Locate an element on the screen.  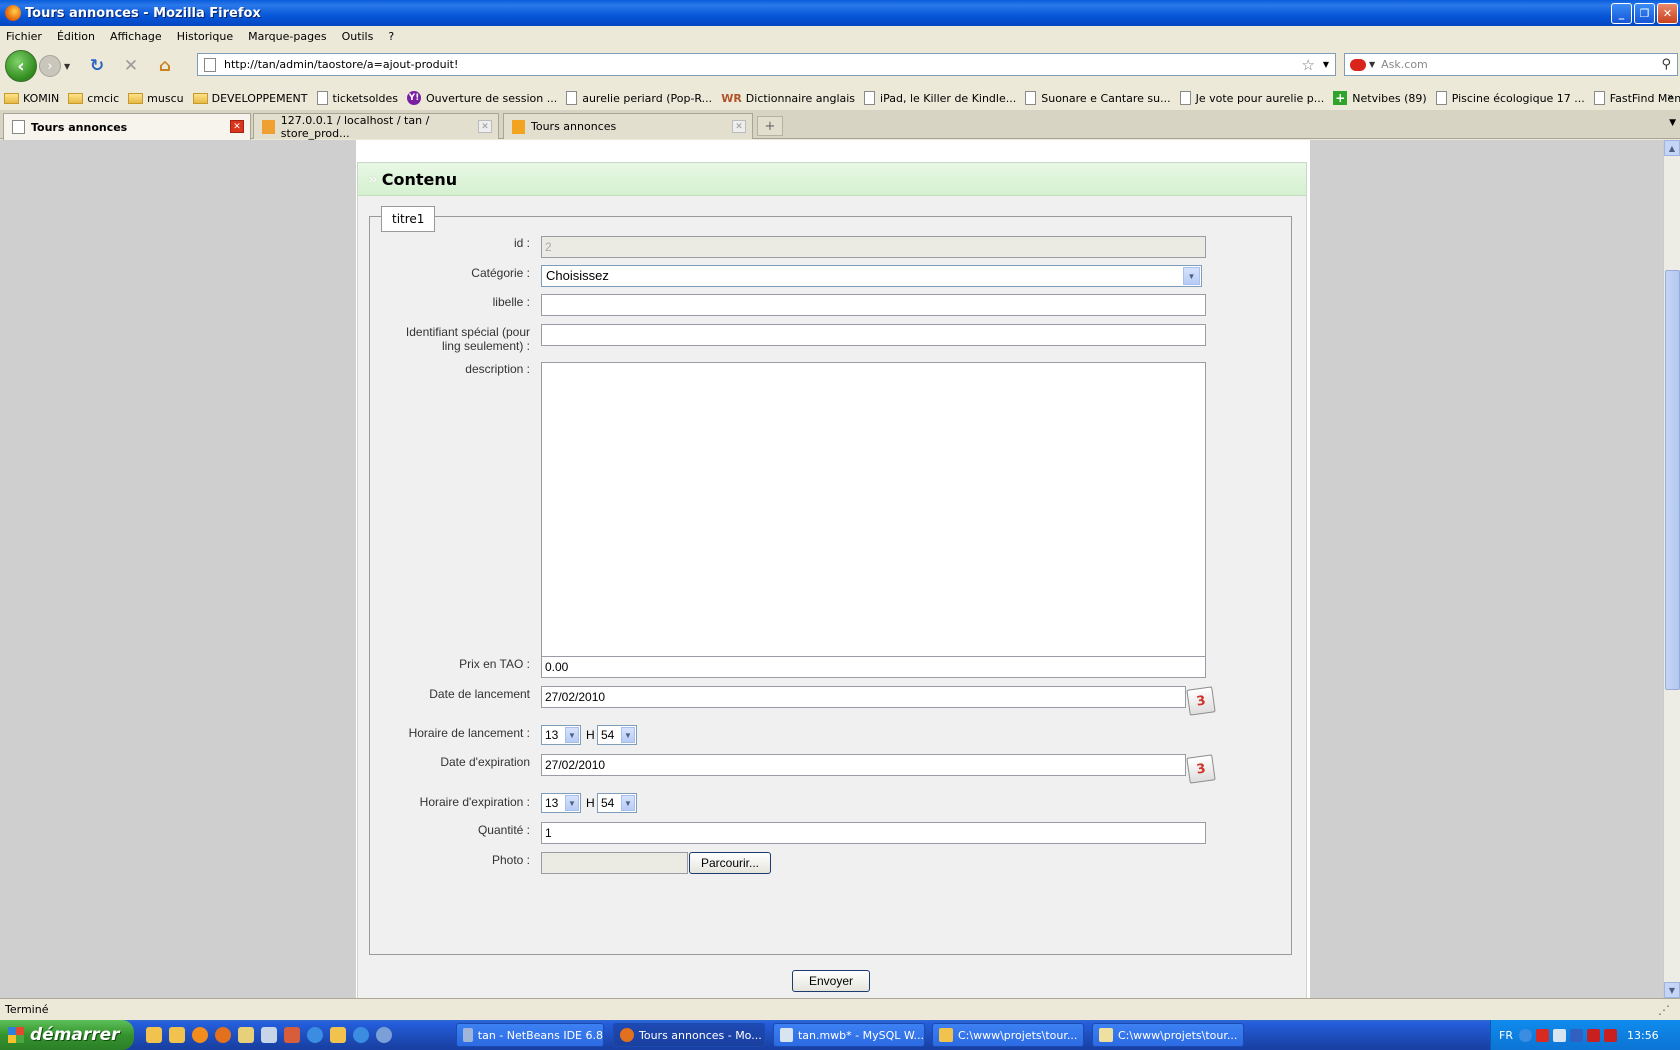
bookmark-dictionnaire: WR Dictionnaire anglais is located at coordinates (788, 98).